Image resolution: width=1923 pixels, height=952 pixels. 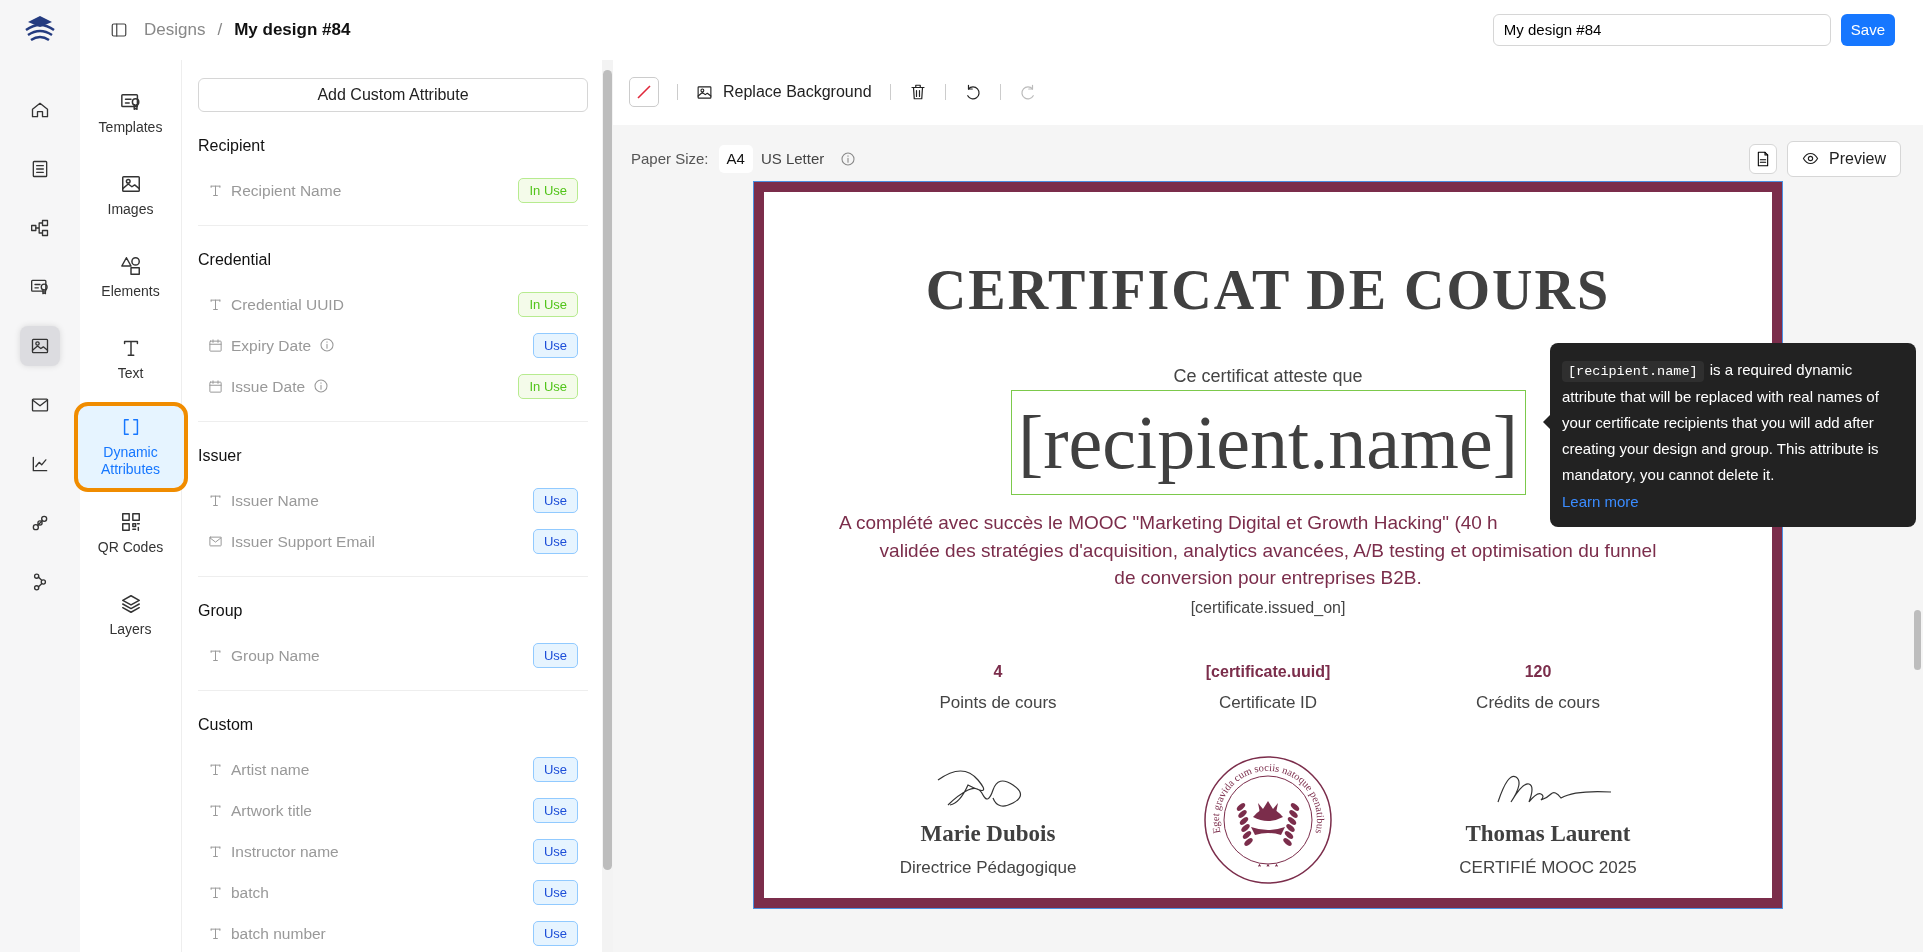 I want to click on trash-icon, so click(x=917, y=92).